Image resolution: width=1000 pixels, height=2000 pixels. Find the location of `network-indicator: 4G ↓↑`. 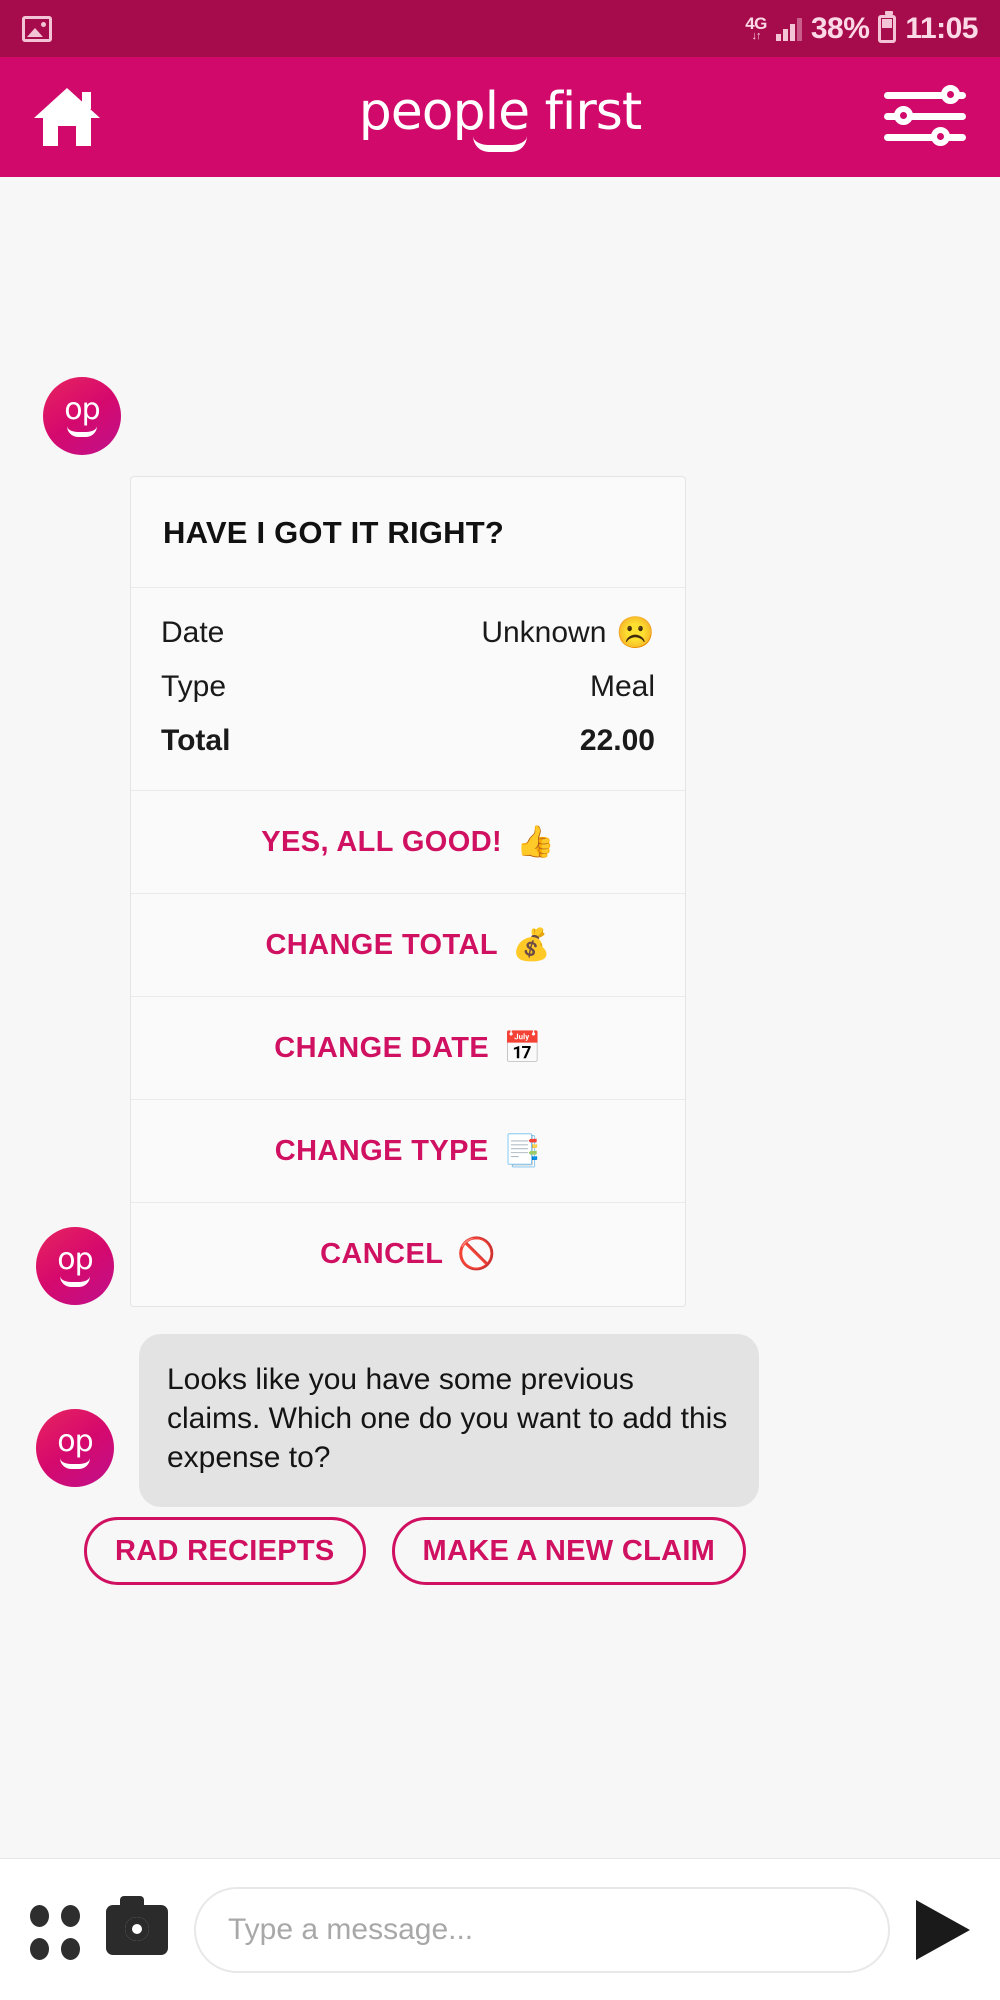

network-indicator: 4G ↓↑ is located at coordinates (756, 28).